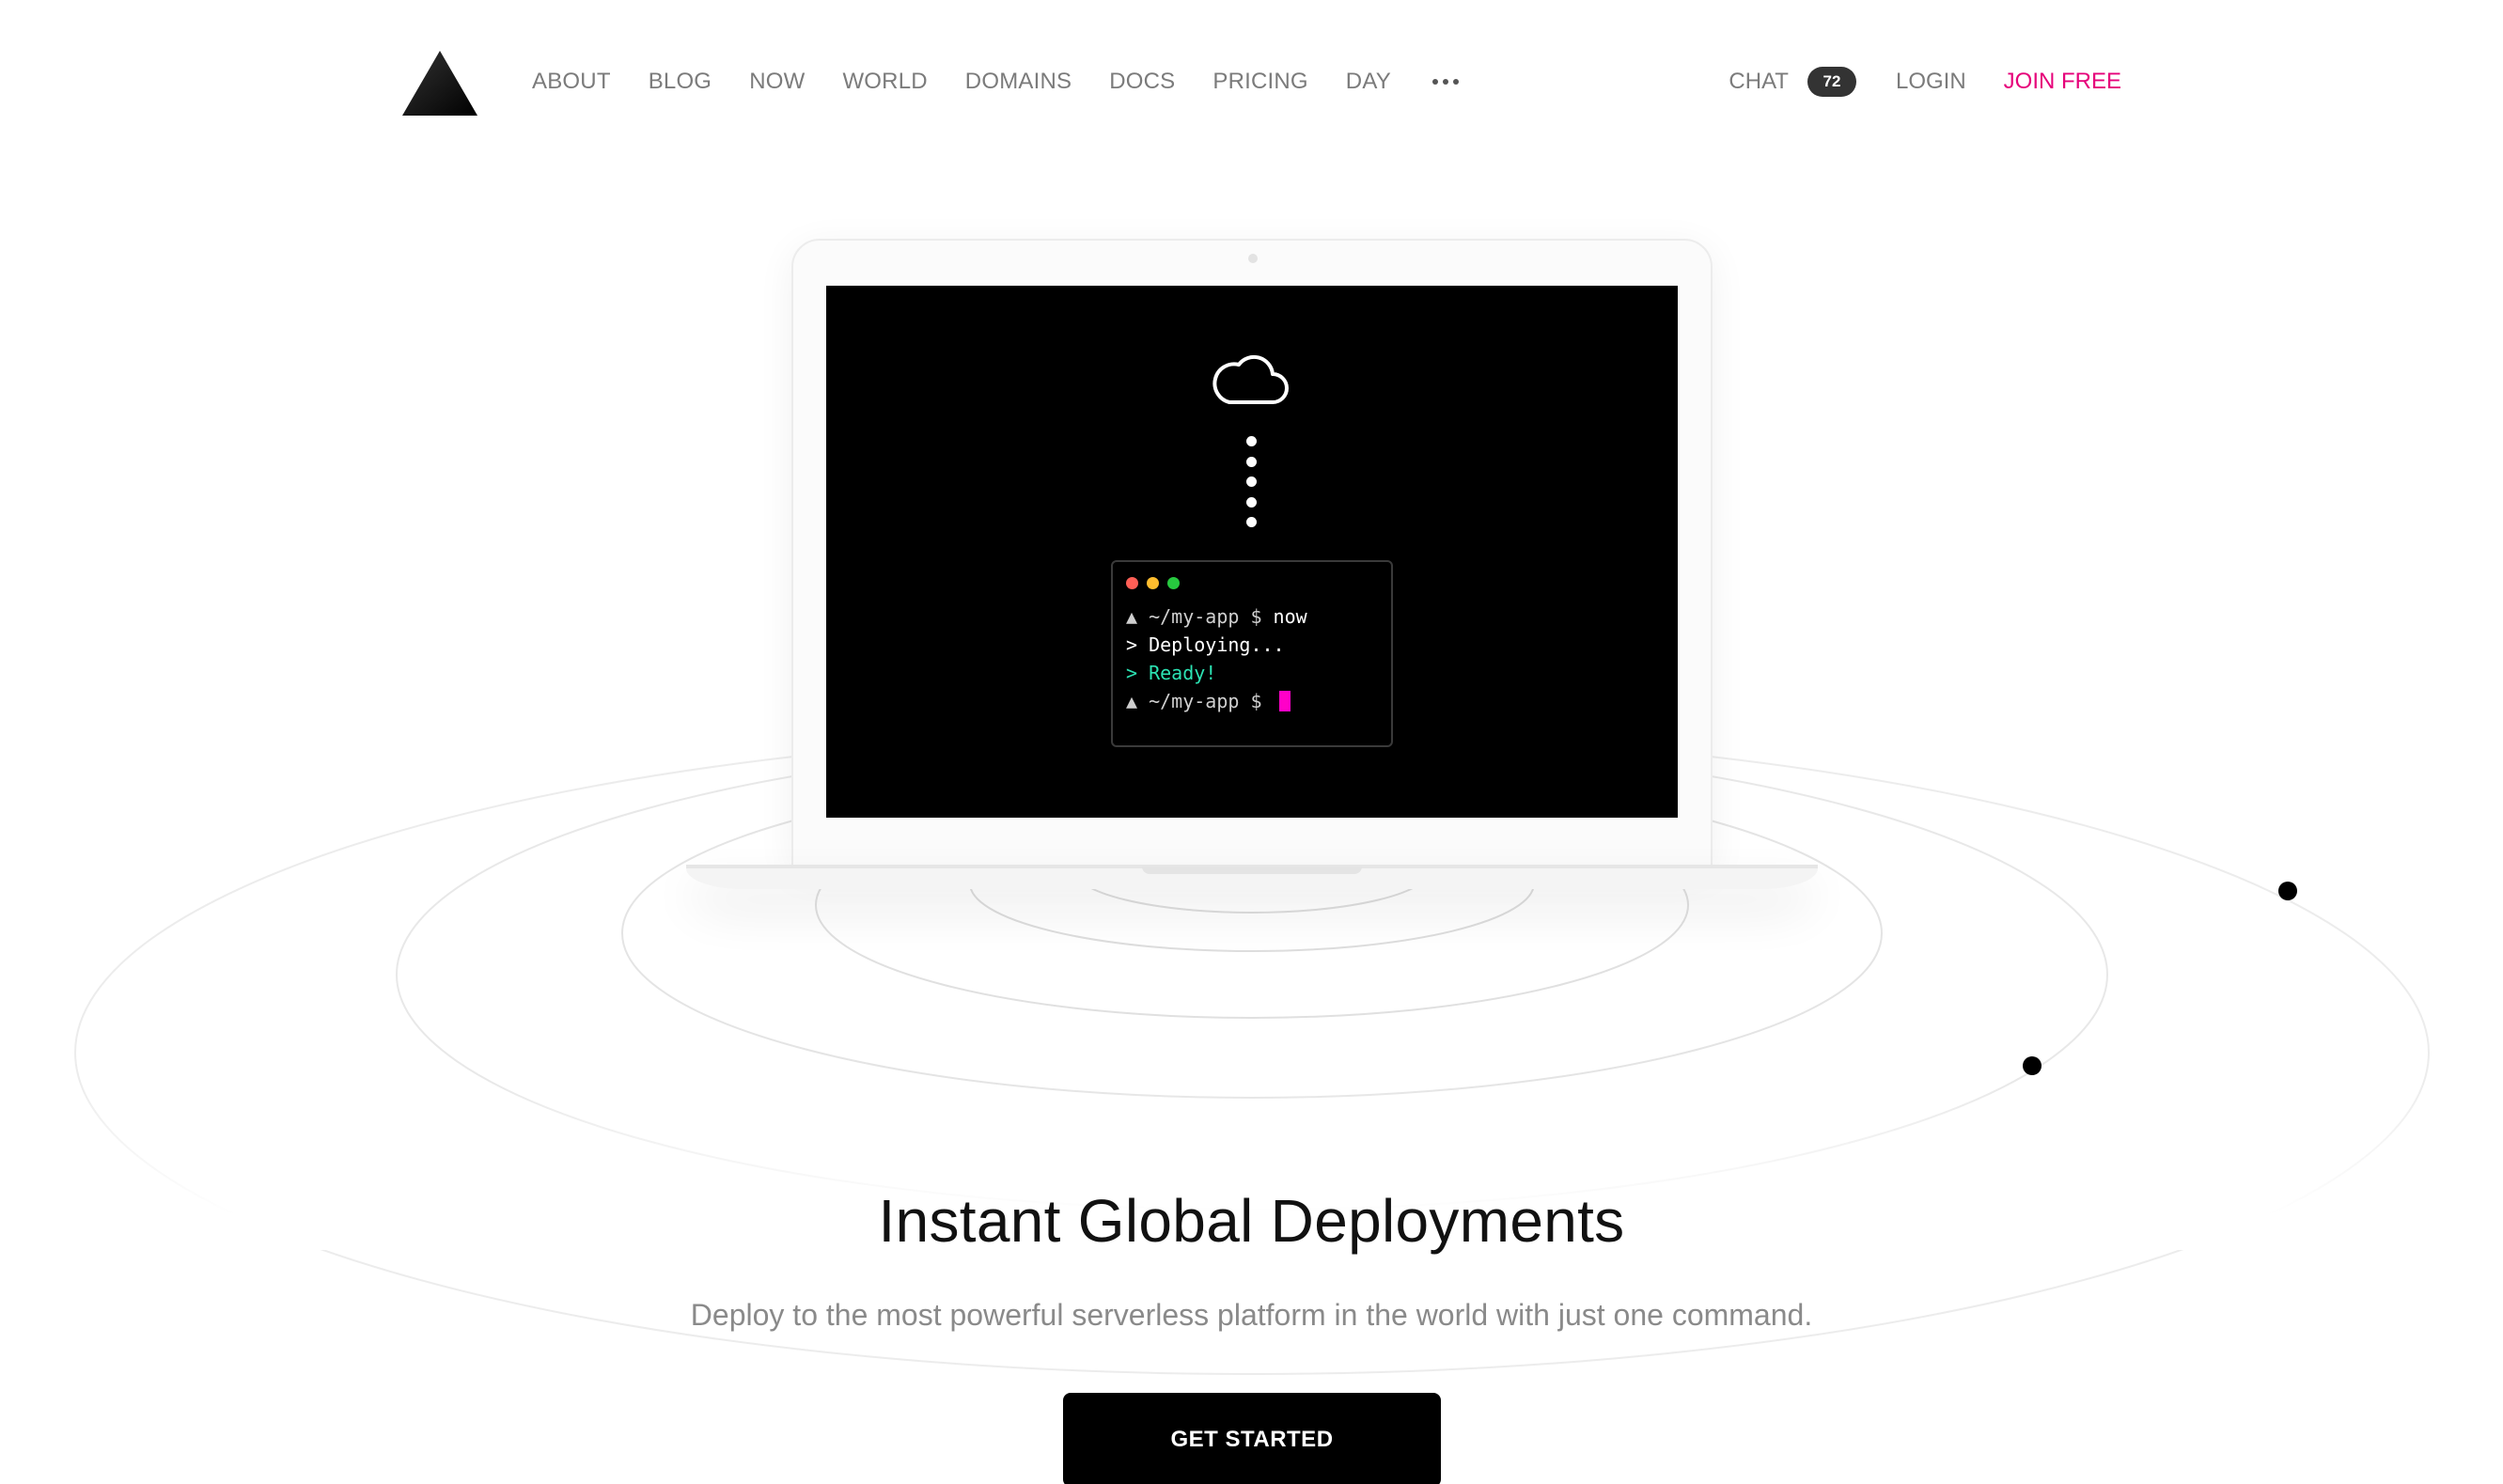  I want to click on nav-link-pricing: PRICING, so click(1259, 82).